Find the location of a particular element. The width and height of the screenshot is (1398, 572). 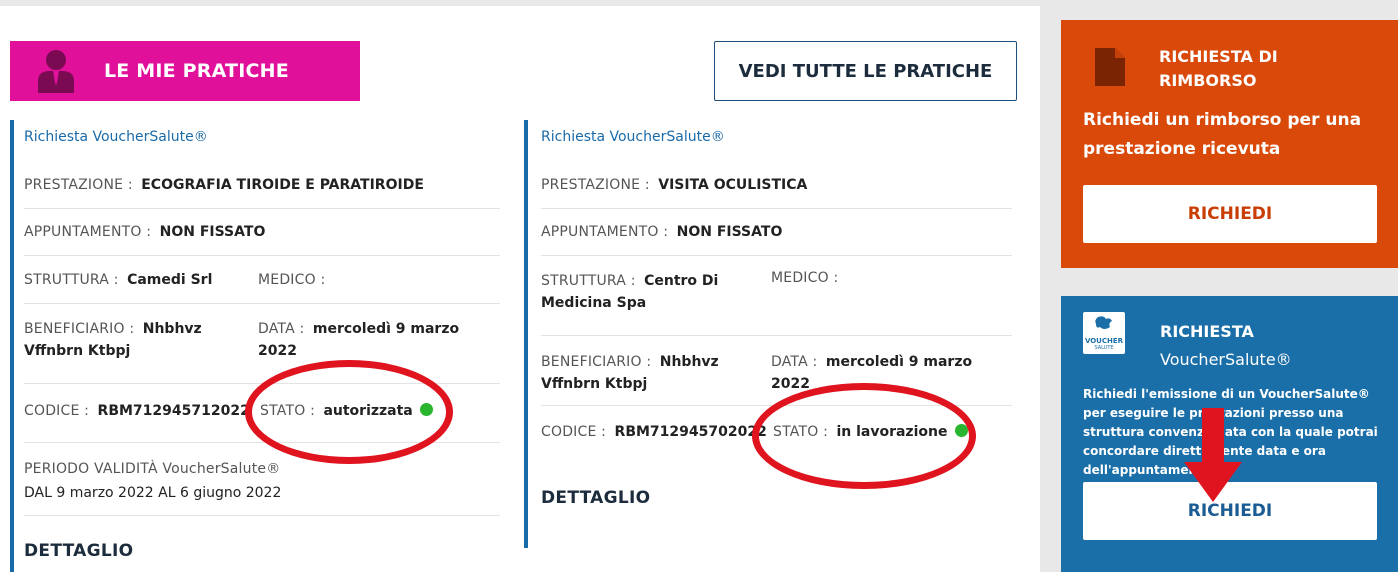

view-all-practices-button: VEDI TUTTE LE PRATICHE is located at coordinates (865, 71).